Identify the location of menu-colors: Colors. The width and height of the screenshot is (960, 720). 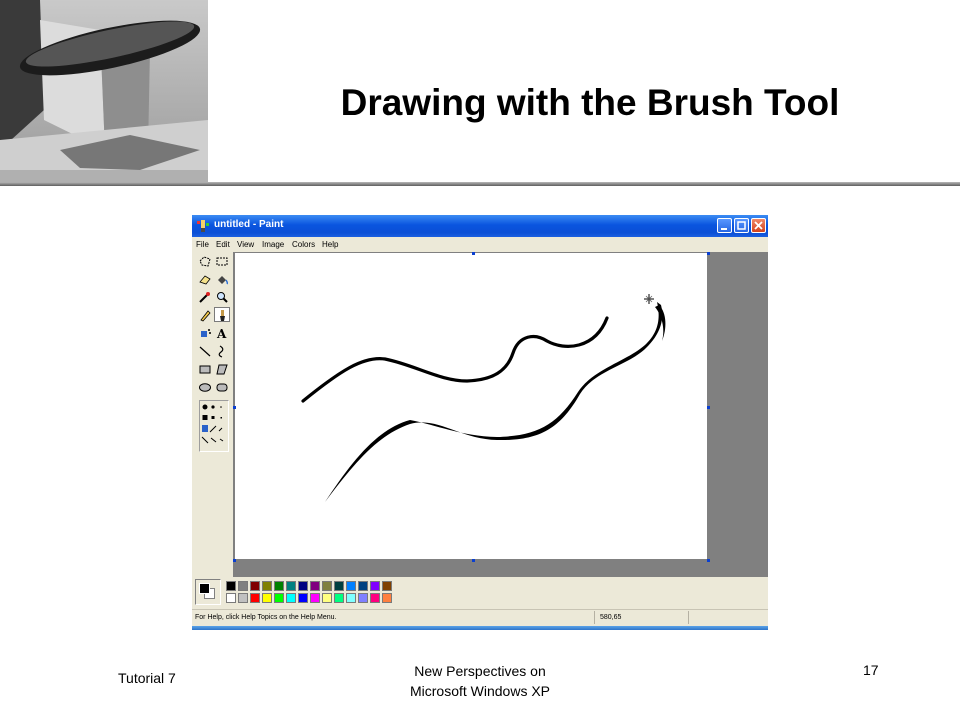
(303, 244).